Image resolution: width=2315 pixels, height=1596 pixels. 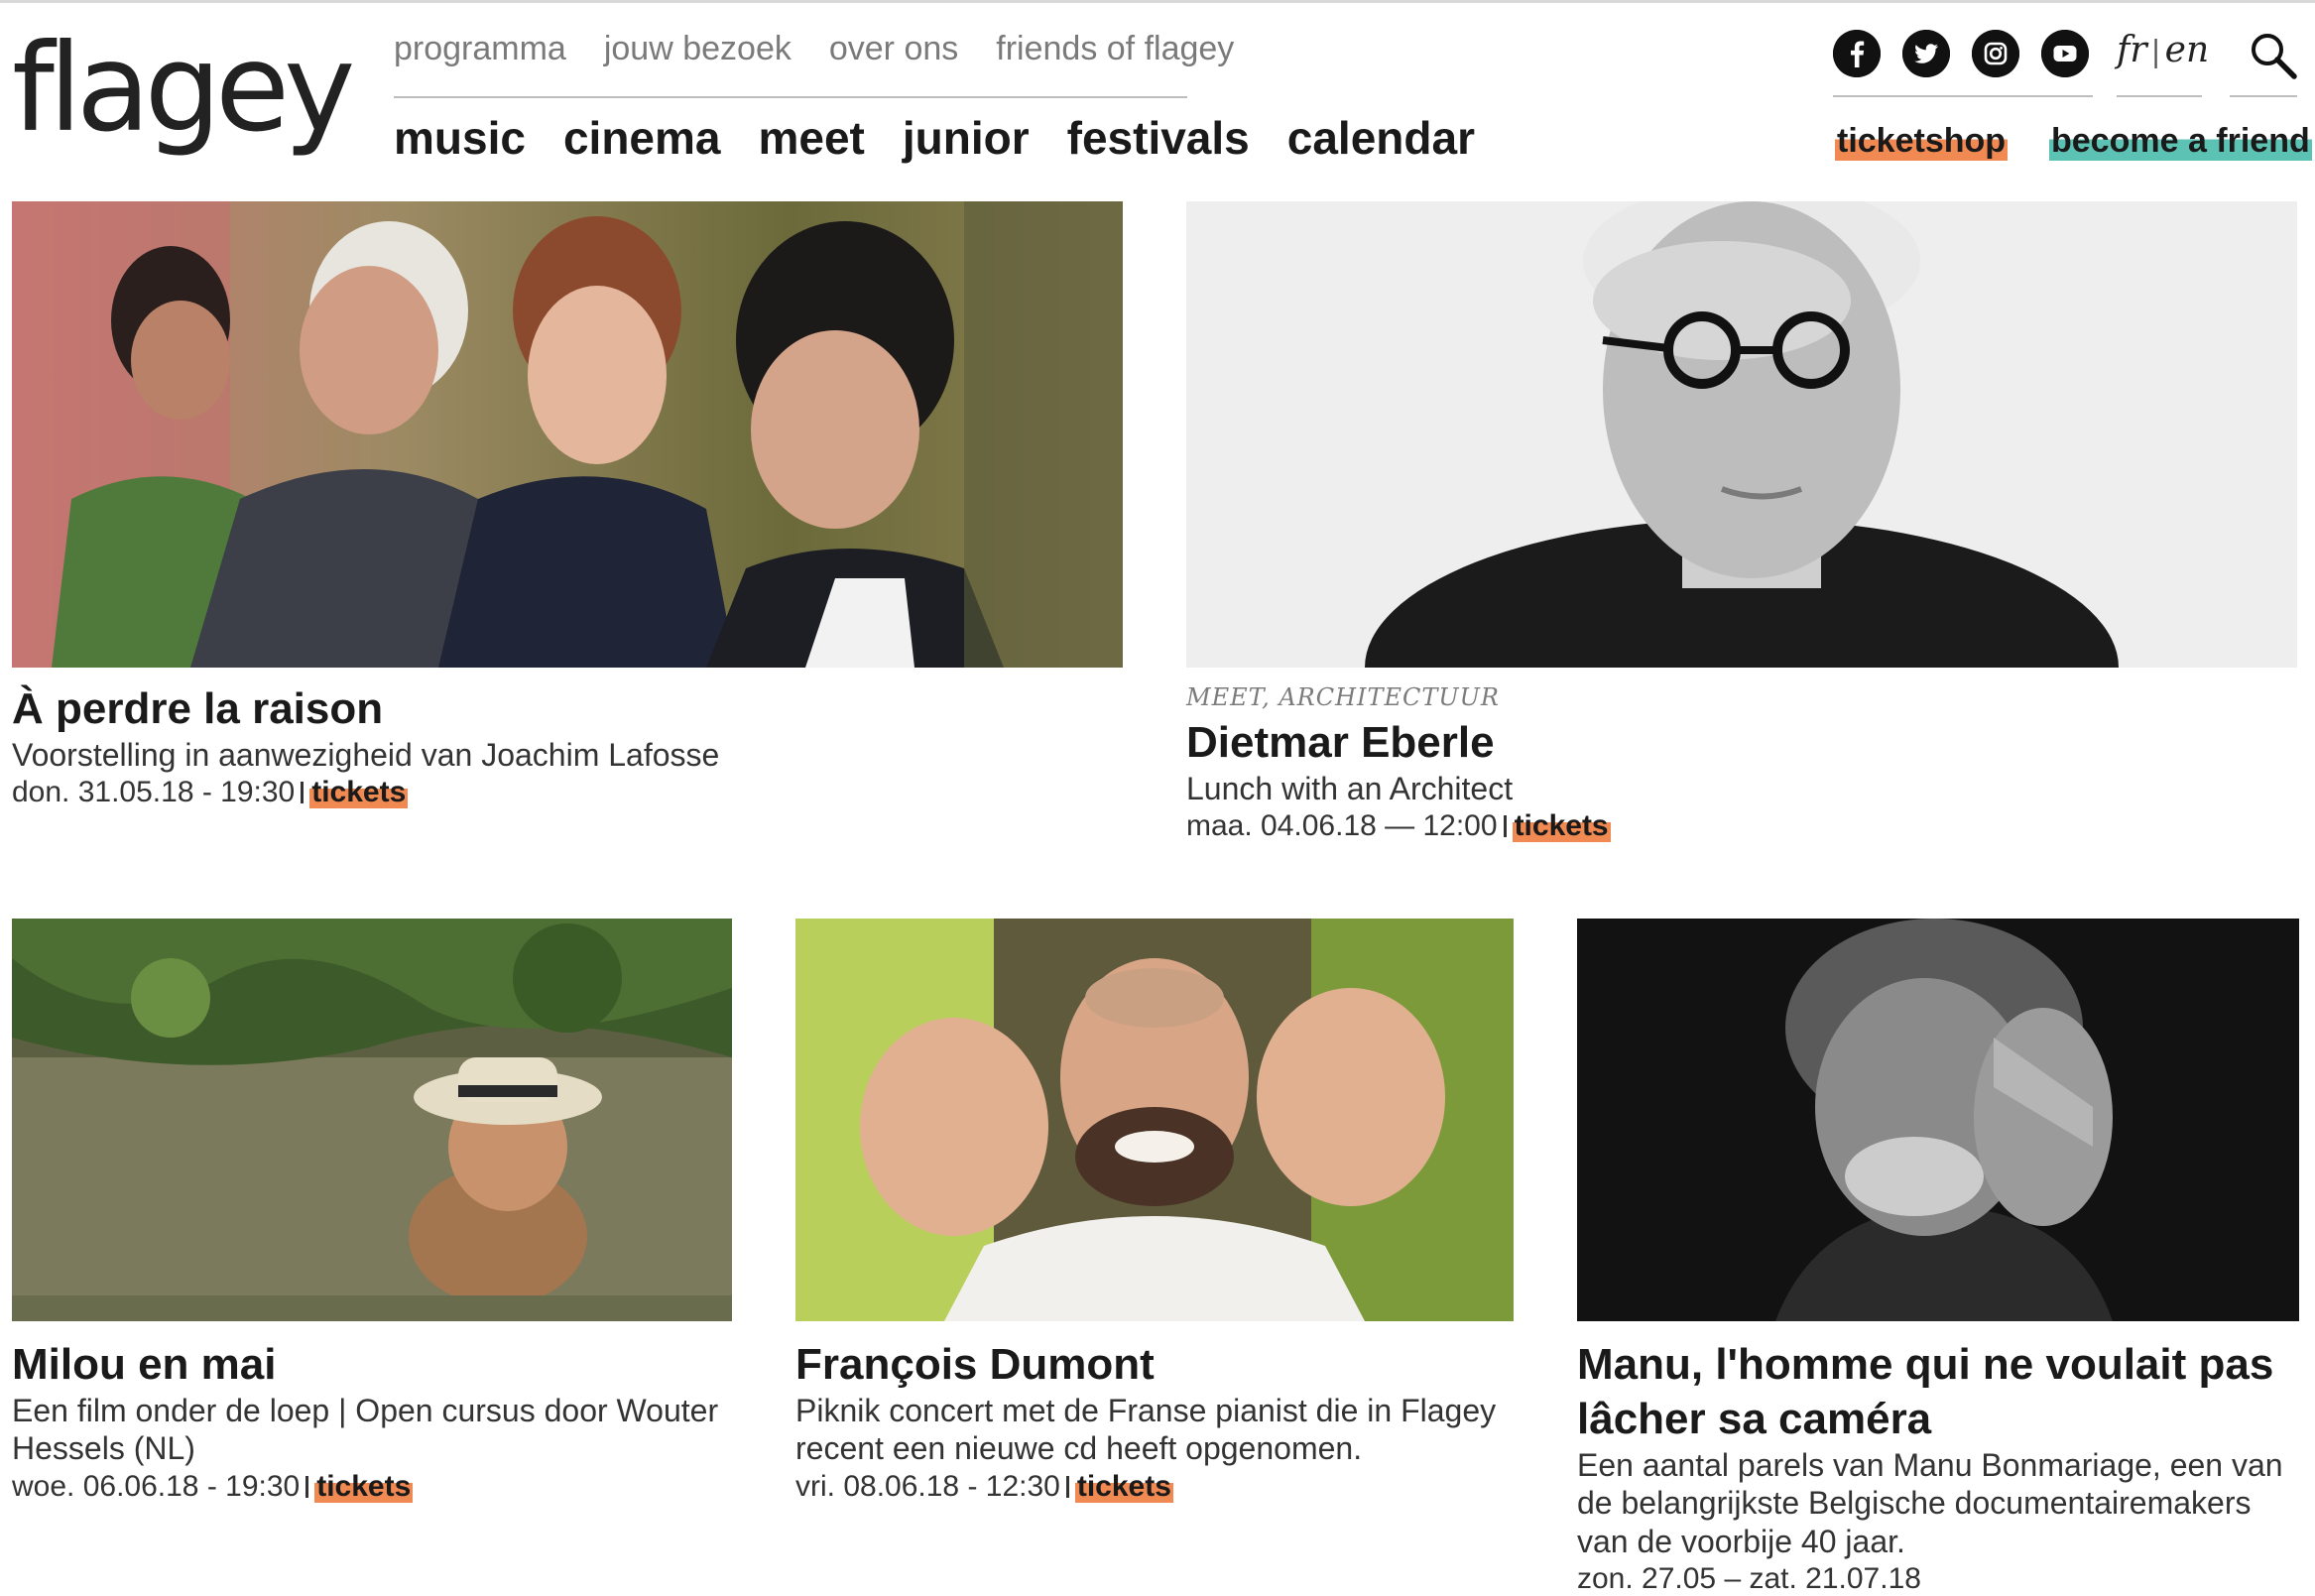 What do you see at coordinates (2187, 50) in the screenshot?
I see `lang-en-link: en` at bounding box center [2187, 50].